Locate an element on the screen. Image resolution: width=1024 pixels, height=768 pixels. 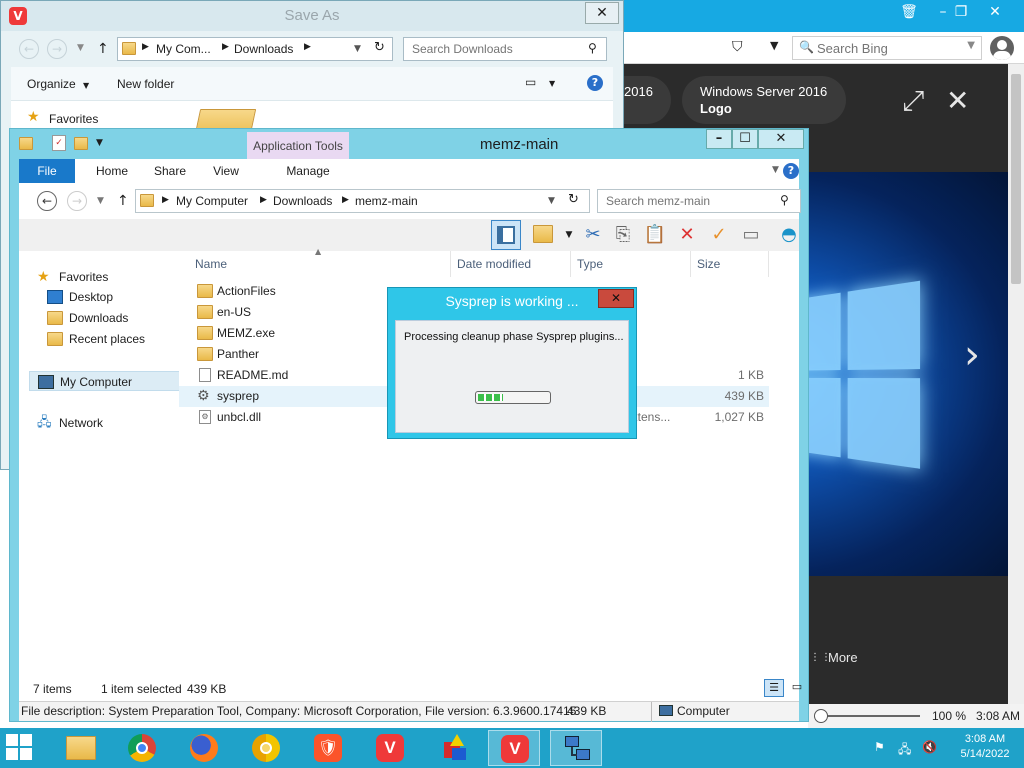
folder-options-icon is located at coordinates (543, 234).